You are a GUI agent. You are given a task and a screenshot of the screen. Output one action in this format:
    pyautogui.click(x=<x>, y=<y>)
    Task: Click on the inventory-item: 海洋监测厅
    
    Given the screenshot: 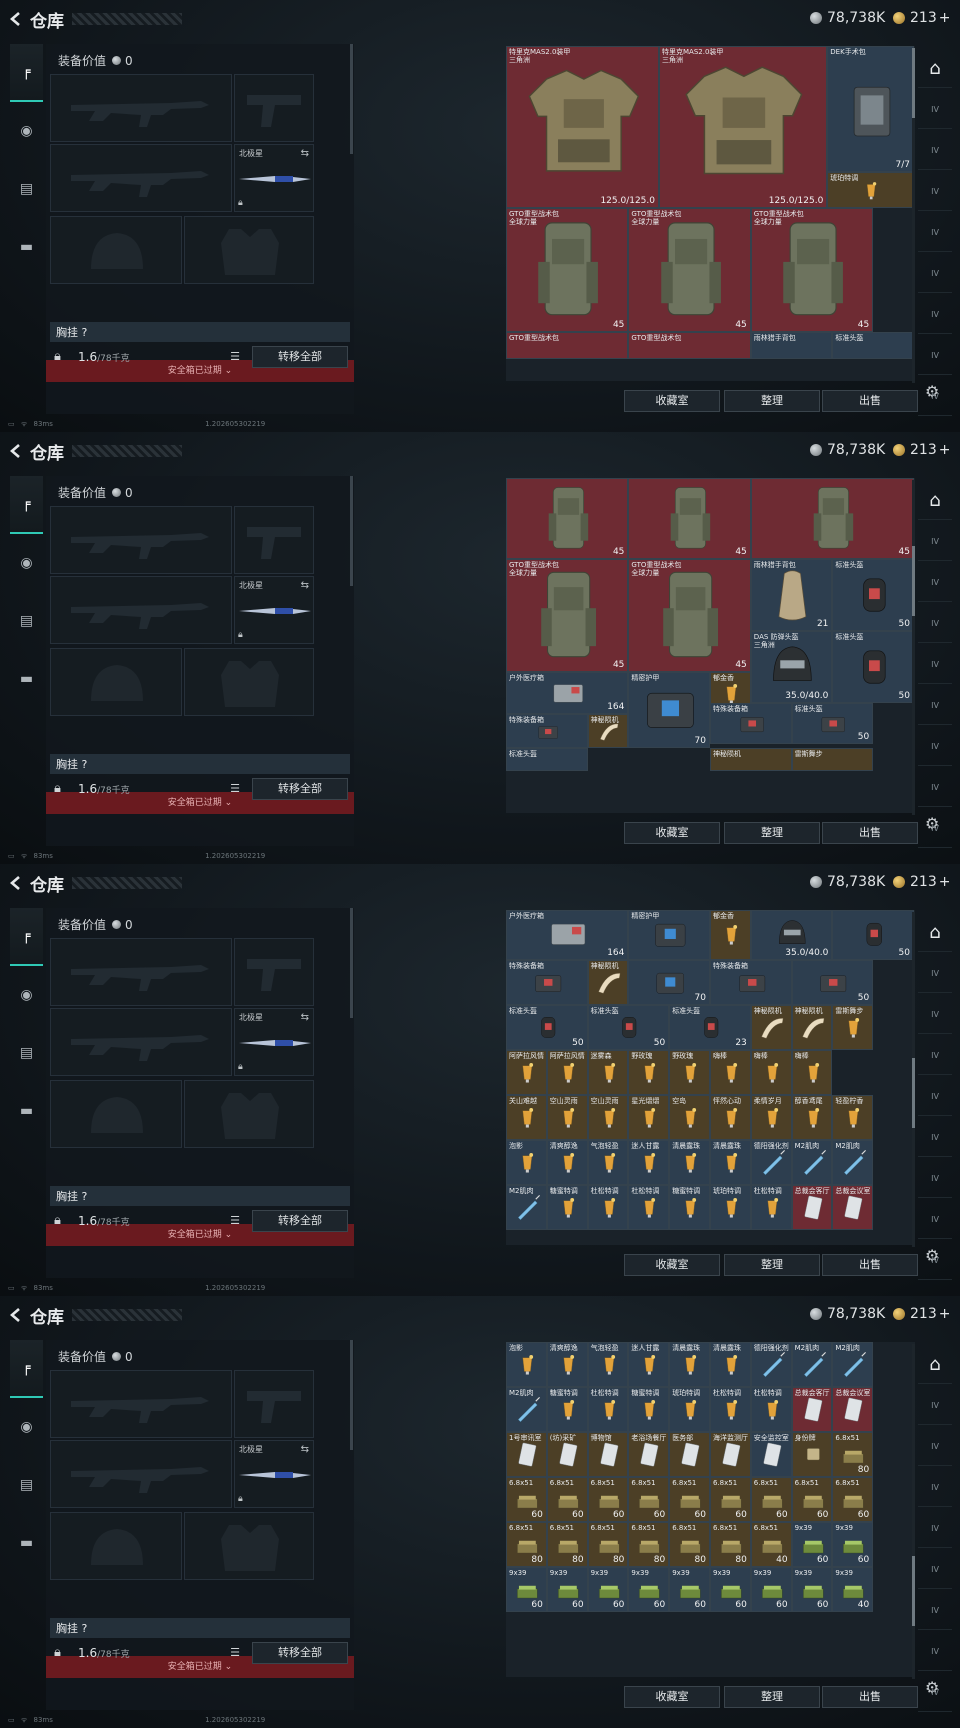 What is the action you would take?
    pyautogui.click(x=730, y=1454)
    